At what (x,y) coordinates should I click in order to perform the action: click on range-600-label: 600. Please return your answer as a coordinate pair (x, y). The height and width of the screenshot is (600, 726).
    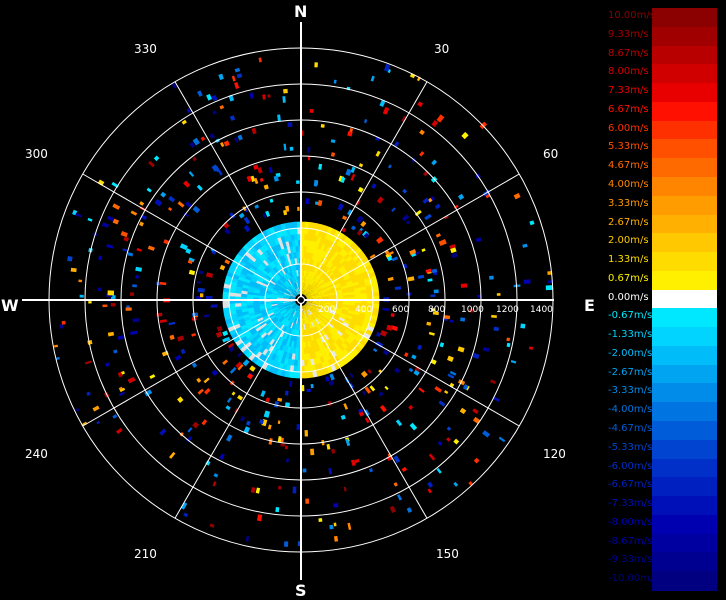
    Looking at the image, I should click on (401, 310).